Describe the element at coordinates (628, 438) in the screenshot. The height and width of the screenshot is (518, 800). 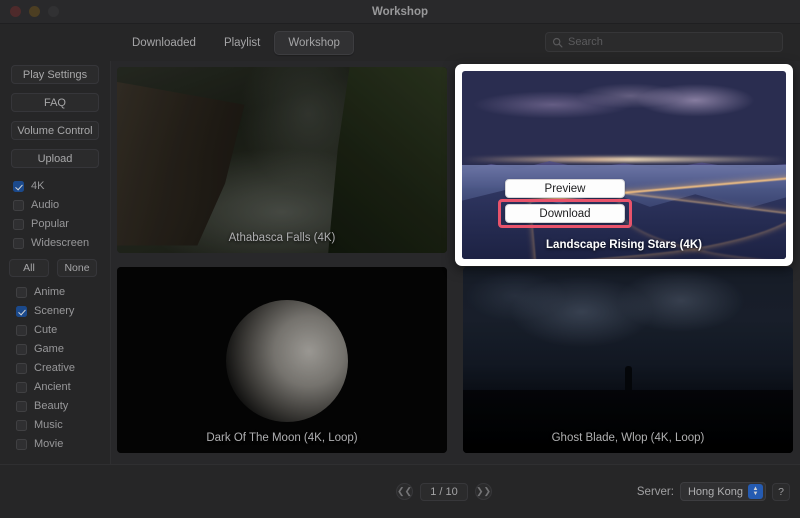
I see `card-title: Ghost Blade, Wlop (4K, Loop)` at that location.